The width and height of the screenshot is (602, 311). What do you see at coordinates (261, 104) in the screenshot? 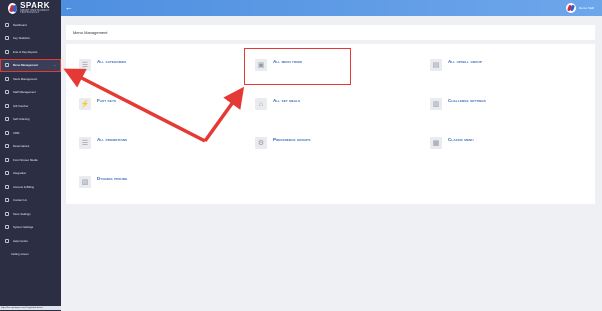
I see `set-meal-icon: ⌂` at bounding box center [261, 104].